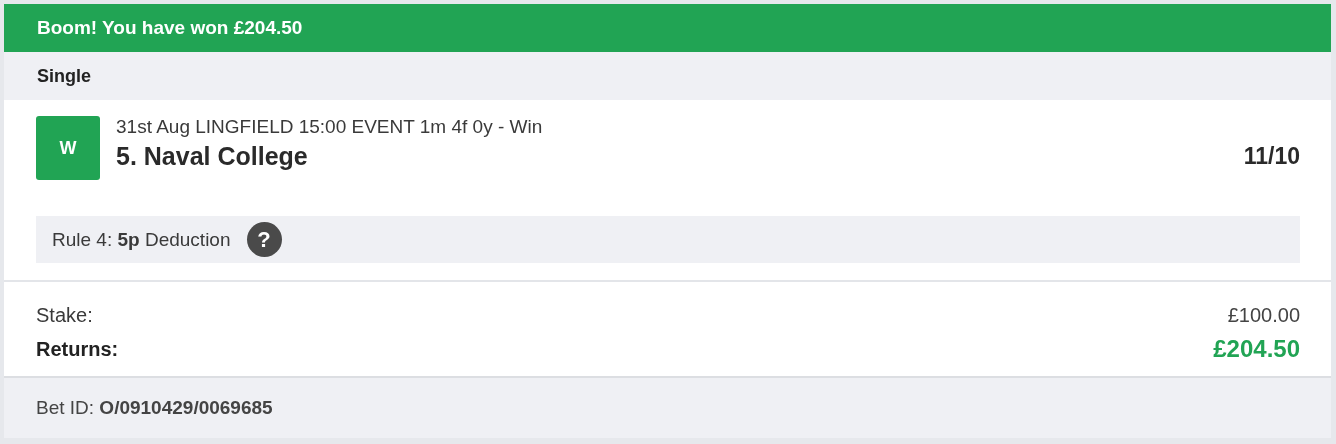 The image size is (1336, 444). I want to click on stake-value: £100.00, so click(1263, 315).